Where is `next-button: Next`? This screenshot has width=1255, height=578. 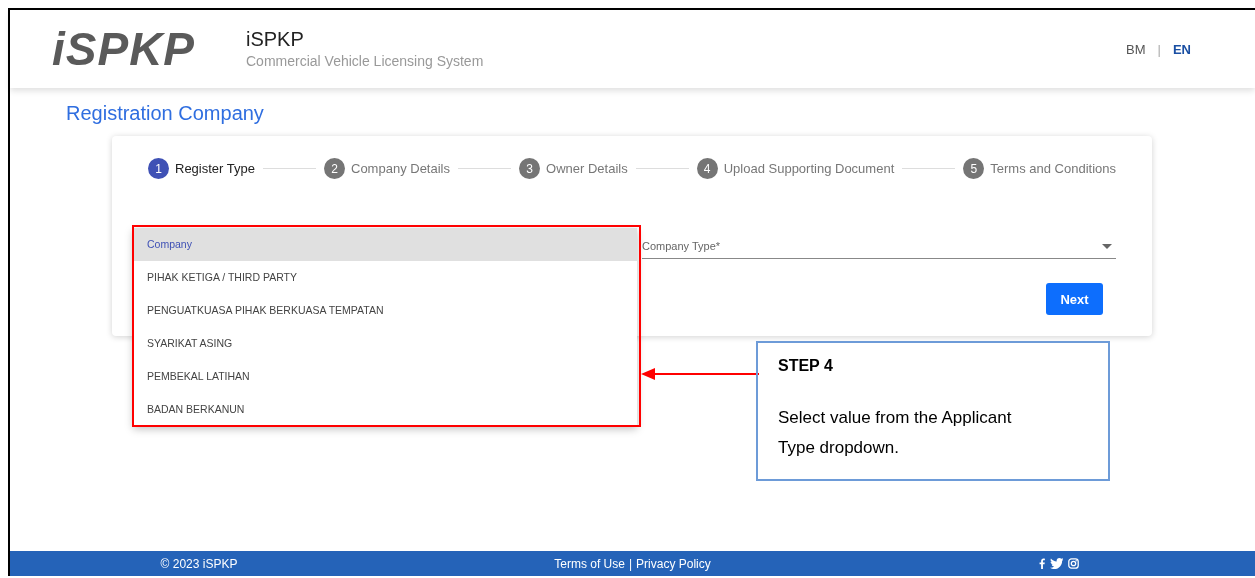 next-button: Next is located at coordinates (1074, 299).